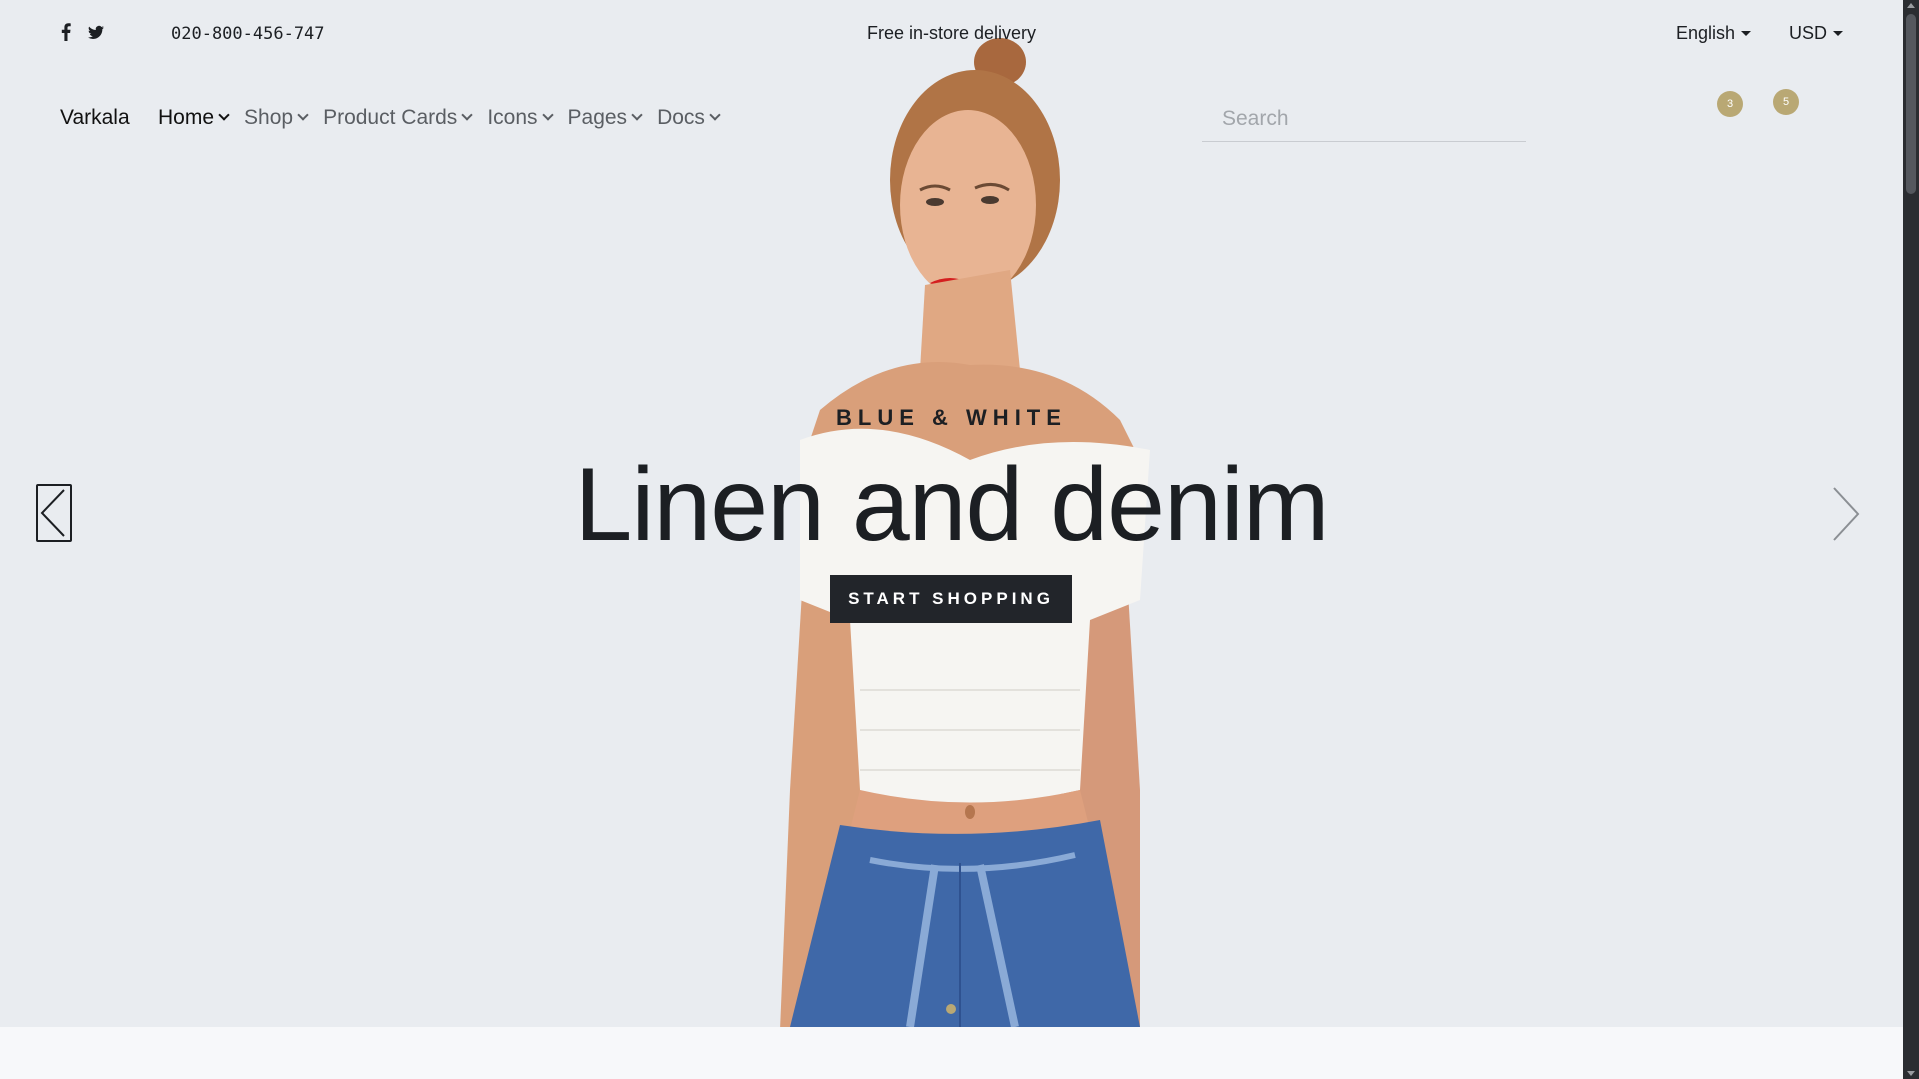 Image resolution: width=1919 pixels, height=1079 pixels. Describe the element at coordinates (1911, 5) in the screenshot. I see `scroll-up-icon` at that location.